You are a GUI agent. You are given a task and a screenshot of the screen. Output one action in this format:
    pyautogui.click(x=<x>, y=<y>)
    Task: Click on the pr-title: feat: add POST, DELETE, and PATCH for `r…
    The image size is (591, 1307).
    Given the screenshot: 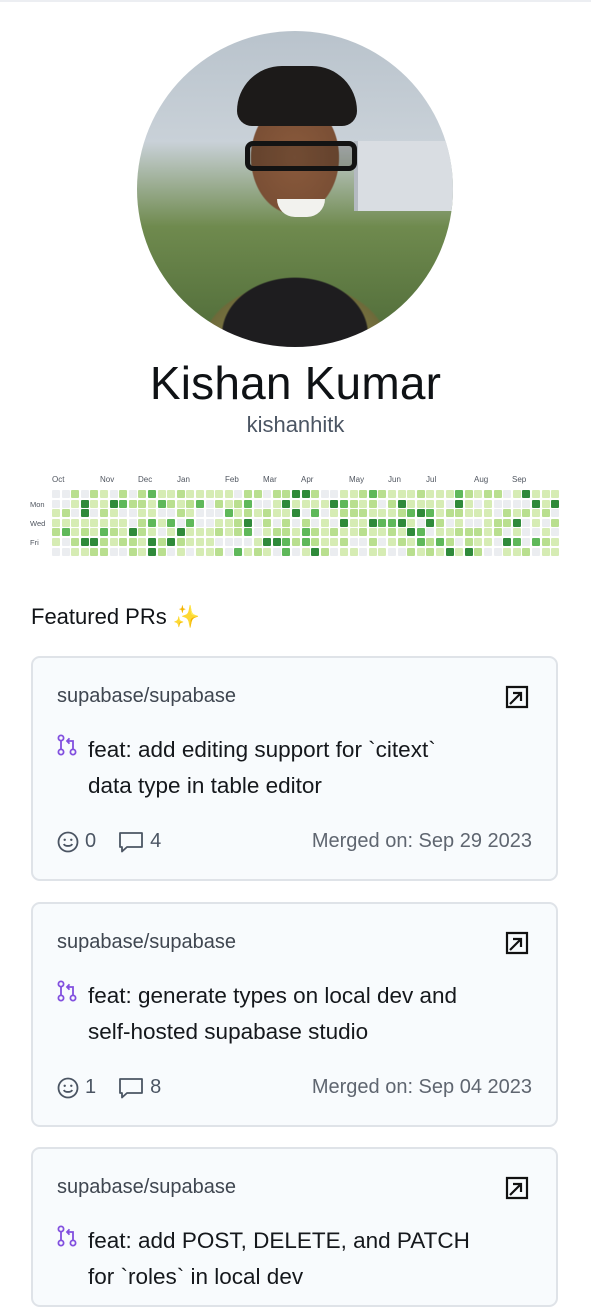 What is the action you would take?
    pyautogui.click(x=308, y=1259)
    